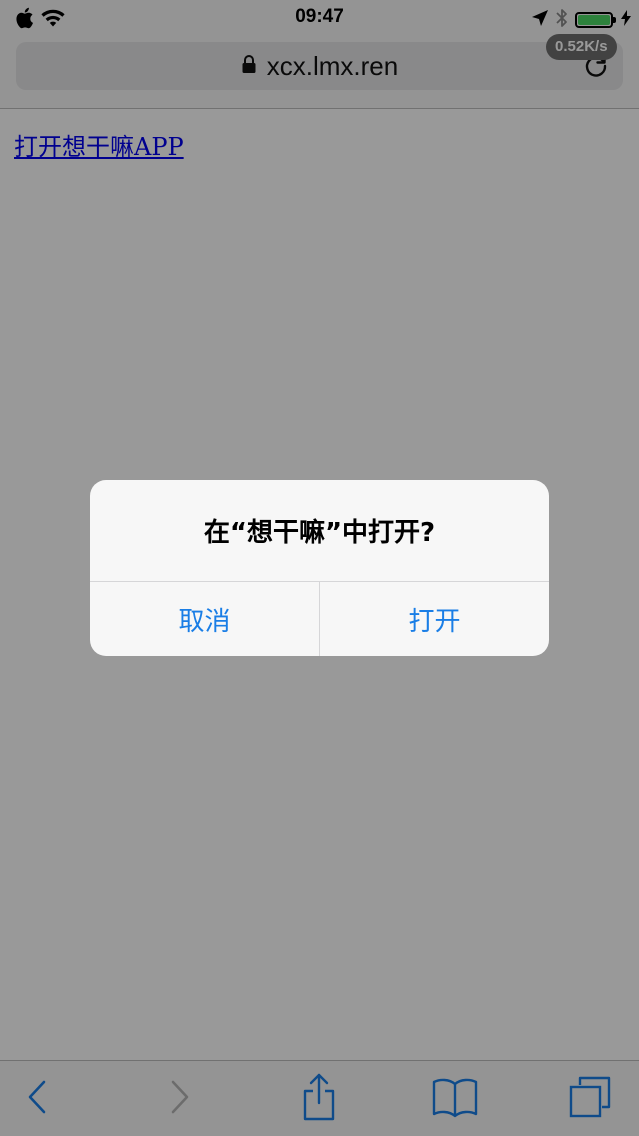 This screenshot has height=1136, width=639. I want to click on cancel-button: 取消, so click(204, 619).